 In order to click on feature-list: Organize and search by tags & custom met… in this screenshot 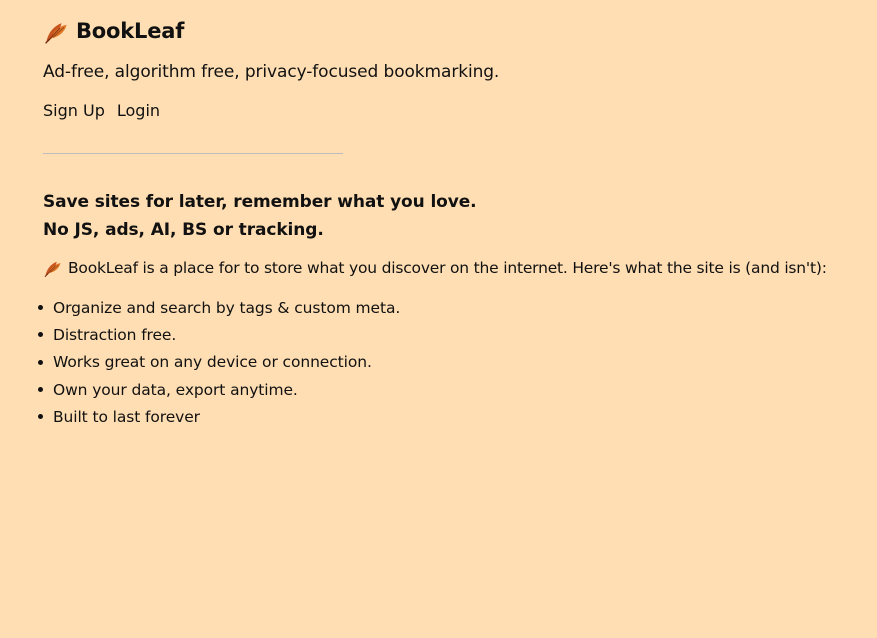, I will do `click(219, 362)`.